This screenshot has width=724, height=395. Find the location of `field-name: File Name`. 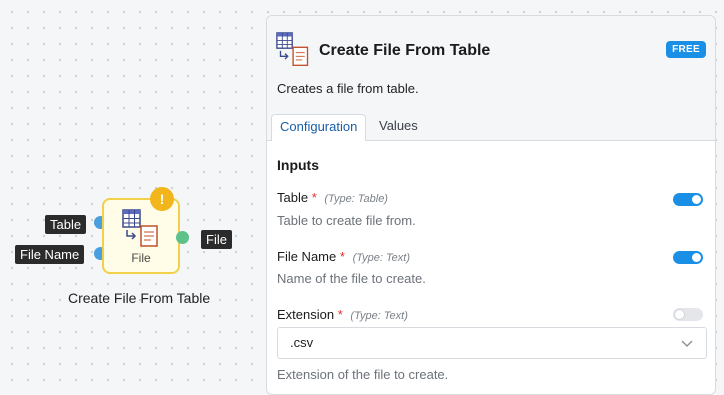

field-name: File Name is located at coordinates (307, 256).